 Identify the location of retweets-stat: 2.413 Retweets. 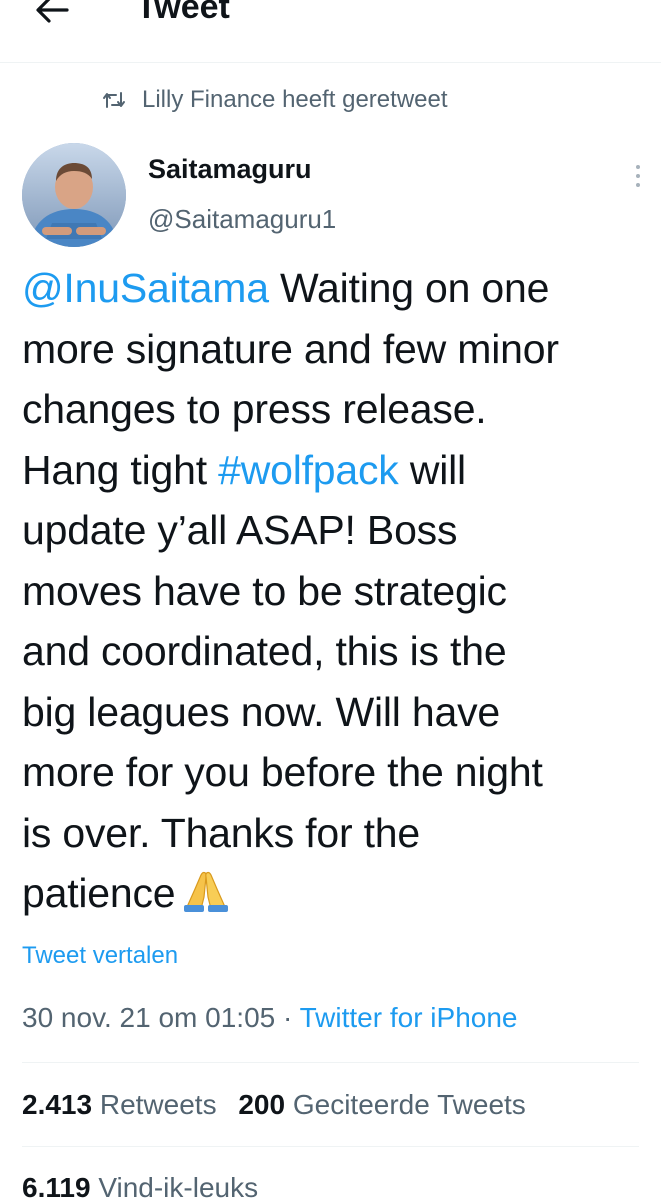
(119, 1104).